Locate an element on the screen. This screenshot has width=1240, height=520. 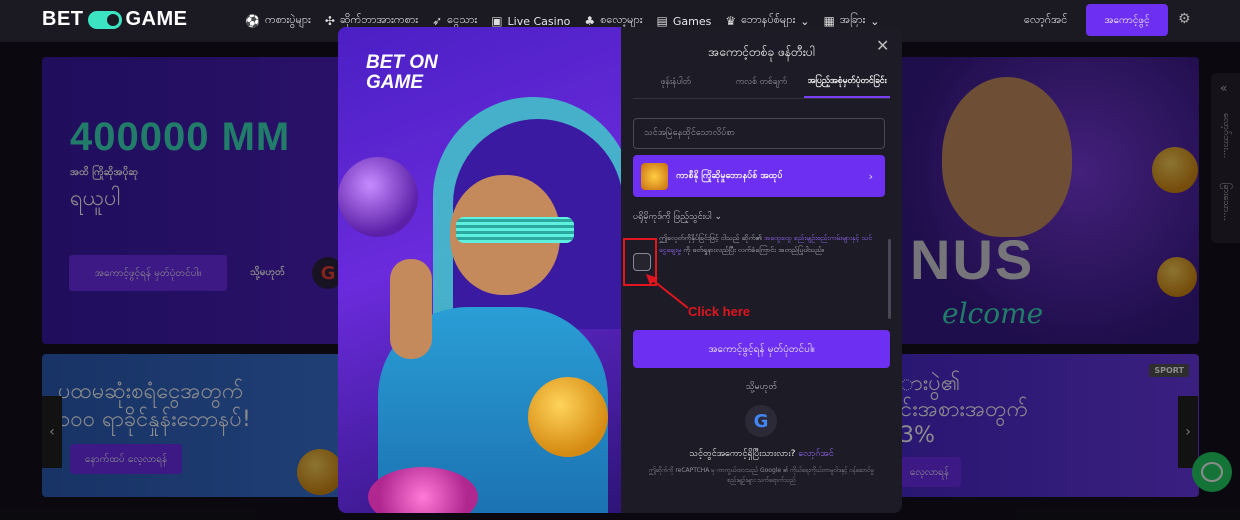
nav-label: Live Casino is located at coordinates (539, 21).